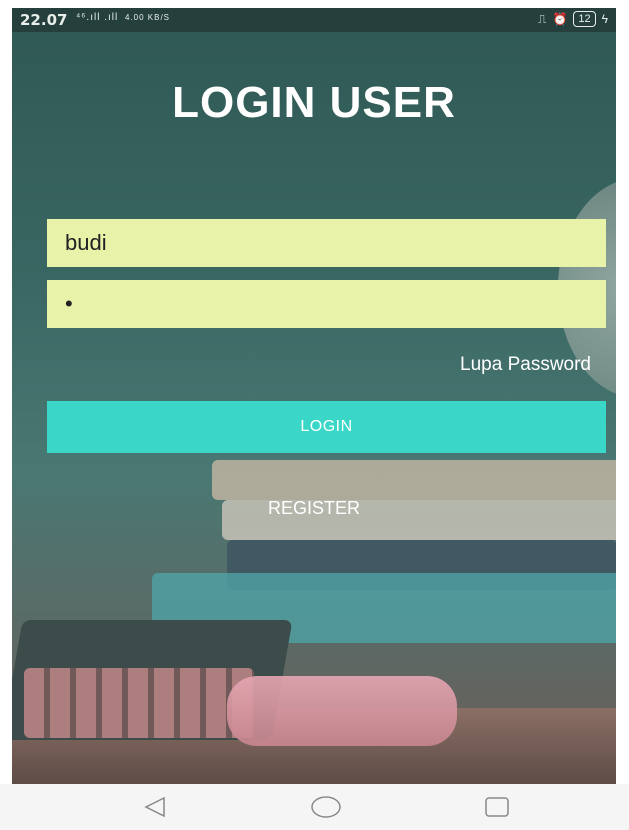 This screenshot has height=830, width=629. Describe the element at coordinates (314, 508) in the screenshot. I see `register-button: REGISTER` at that location.